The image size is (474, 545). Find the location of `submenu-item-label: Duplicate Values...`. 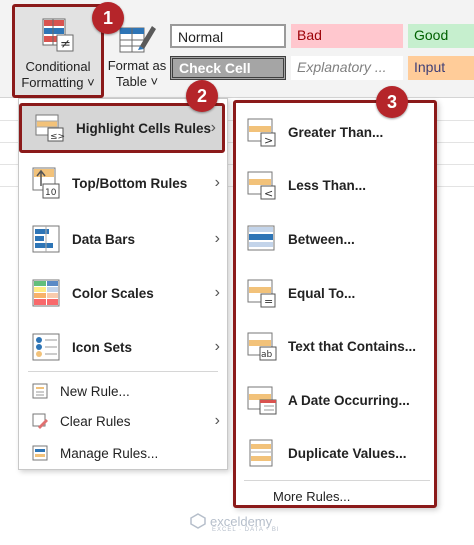

submenu-item-label: Duplicate Values... is located at coordinates (347, 453).